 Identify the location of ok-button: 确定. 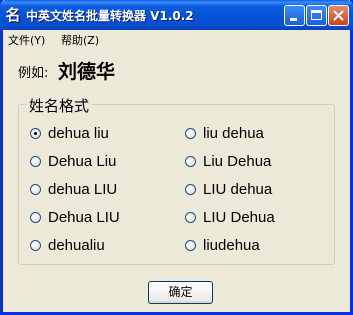
(180, 292).